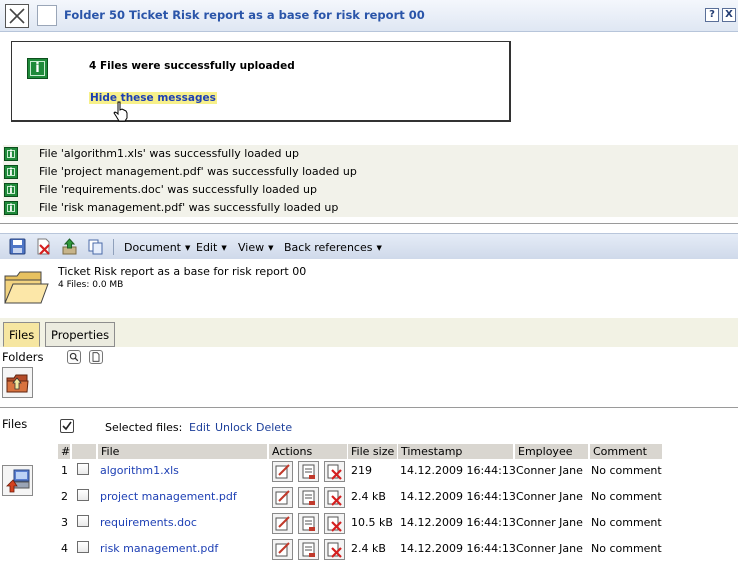  I want to click on file-name-link: project management.pdf, so click(168, 496).